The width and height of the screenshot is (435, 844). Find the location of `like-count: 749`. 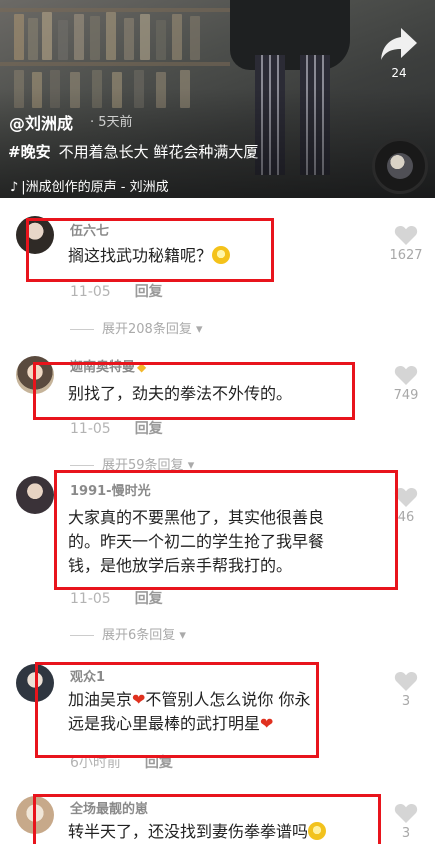

like-count: 749 is located at coordinates (406, 395).